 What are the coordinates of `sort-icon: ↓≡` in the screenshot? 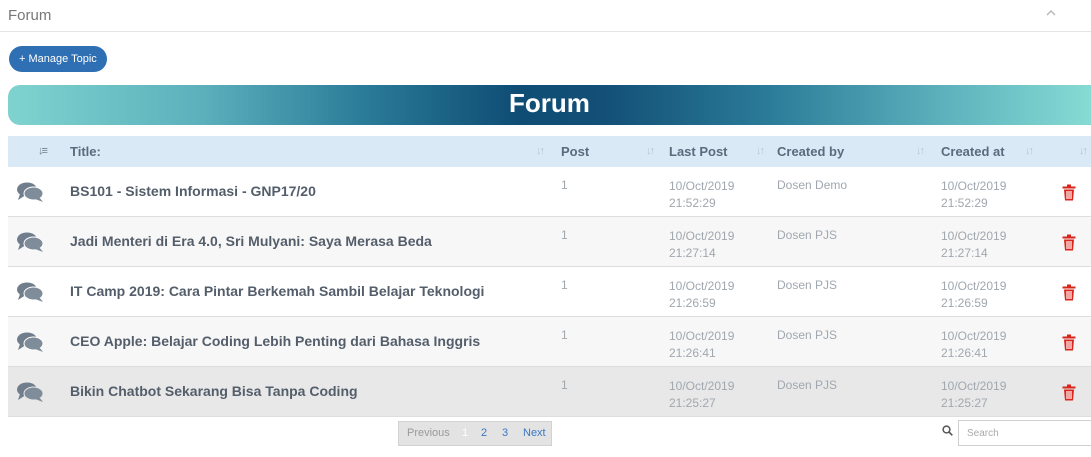 It's located at (43, 151).